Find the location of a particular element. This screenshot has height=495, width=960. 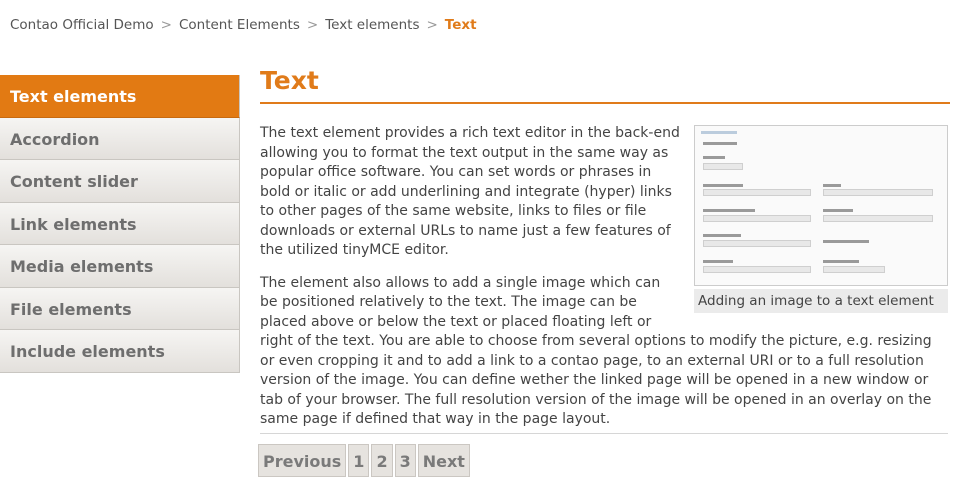

breadcrumb-link-text-elements: Text elements is located at coordinates (372, 25).